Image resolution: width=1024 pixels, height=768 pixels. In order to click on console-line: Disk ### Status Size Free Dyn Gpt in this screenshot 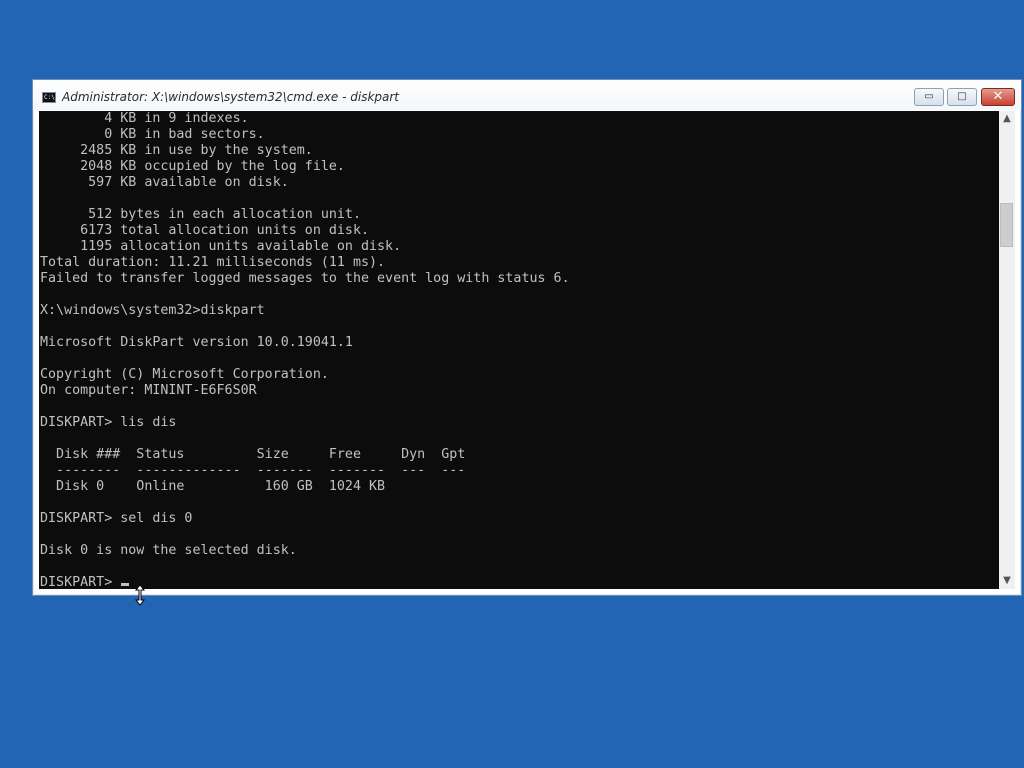, I will do `click(253, 454)`.